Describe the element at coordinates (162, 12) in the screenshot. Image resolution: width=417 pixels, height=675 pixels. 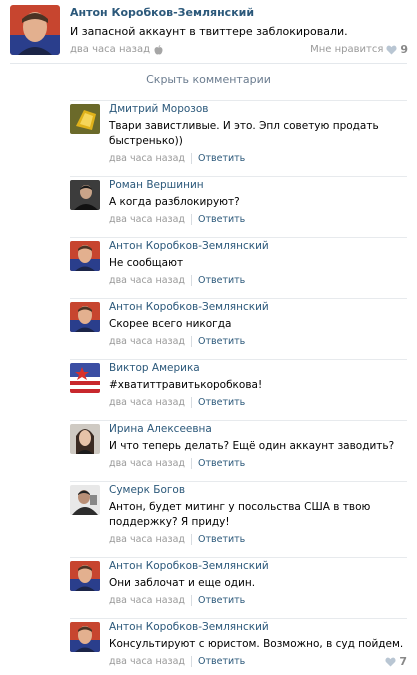
I see `post-author-name: Антон Коробков-Землянский` at that location.